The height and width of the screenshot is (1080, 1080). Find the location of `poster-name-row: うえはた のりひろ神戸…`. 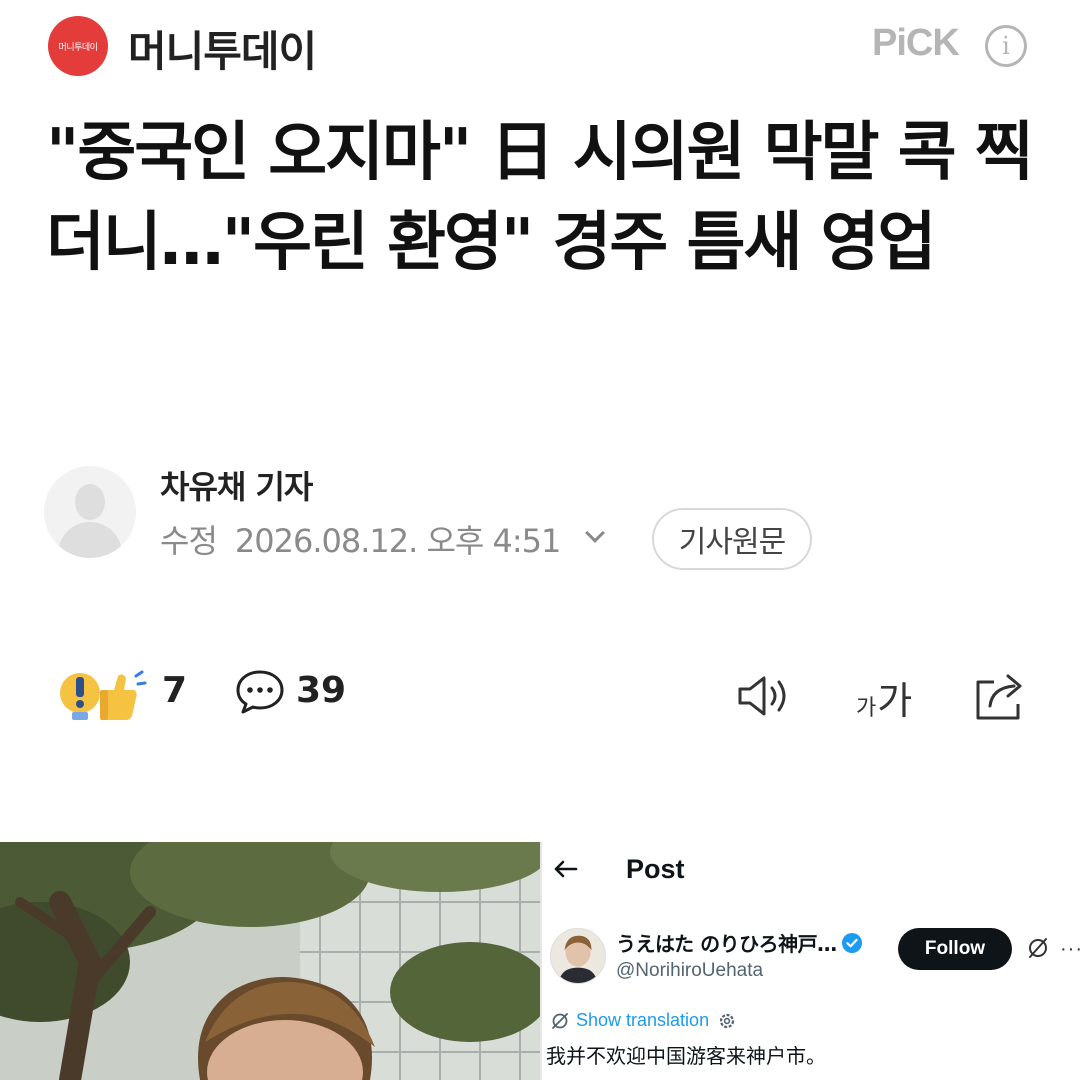

poster-name-row: うえはた のりひろ神戸… is located at coordinates (739, 942).